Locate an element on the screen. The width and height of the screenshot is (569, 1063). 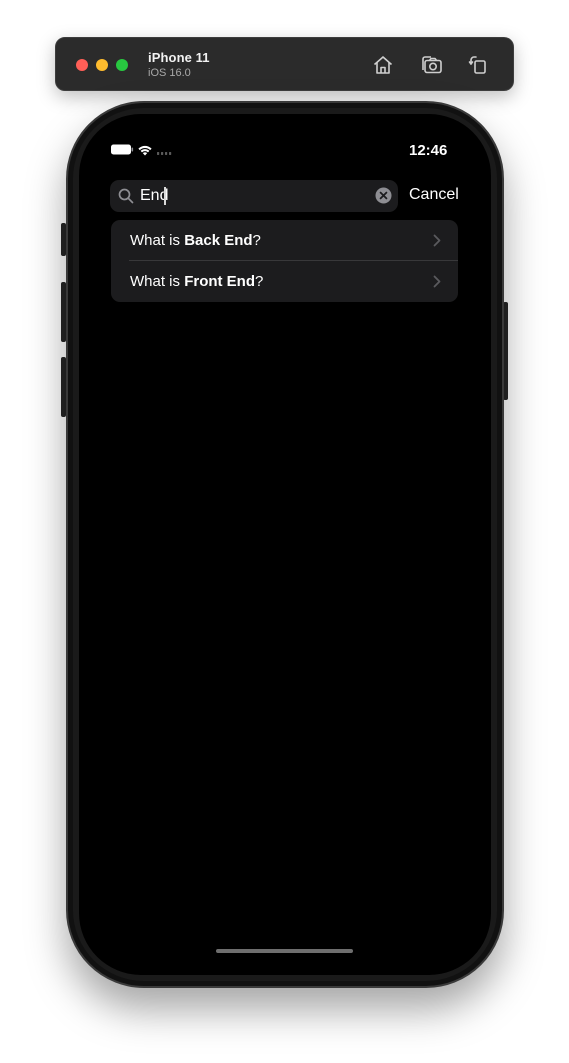
status-time: 12:46 is located at coordinates (428, 150).